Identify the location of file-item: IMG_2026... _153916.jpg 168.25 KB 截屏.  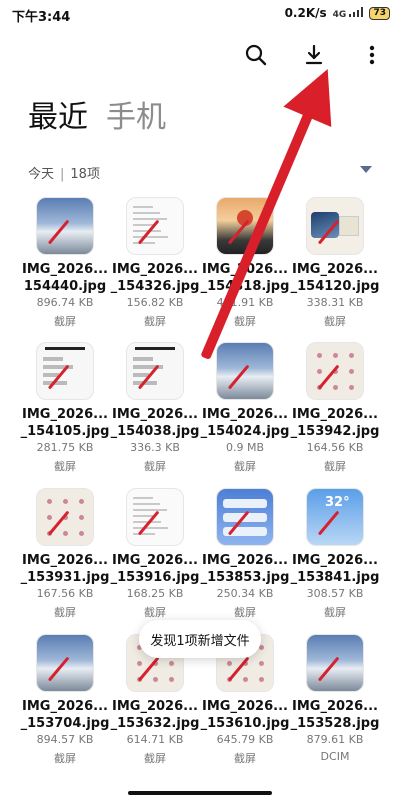
(155, 554).